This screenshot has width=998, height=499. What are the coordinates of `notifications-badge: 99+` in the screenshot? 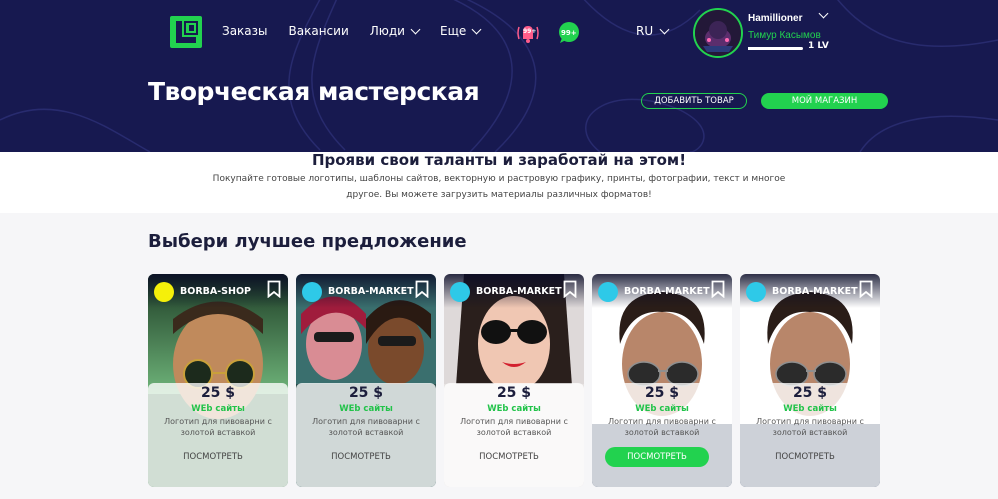 It's located at (530, 31).